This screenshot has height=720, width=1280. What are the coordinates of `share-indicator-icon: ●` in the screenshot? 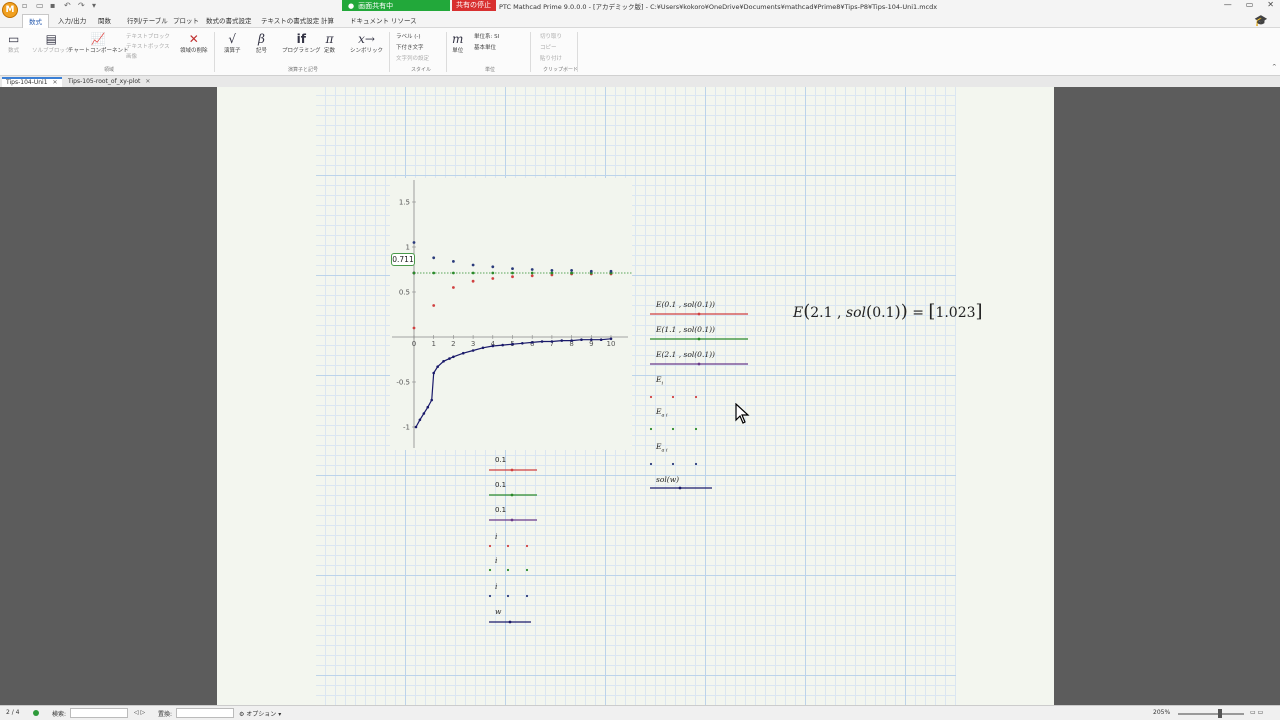 It's located at (351, 5).